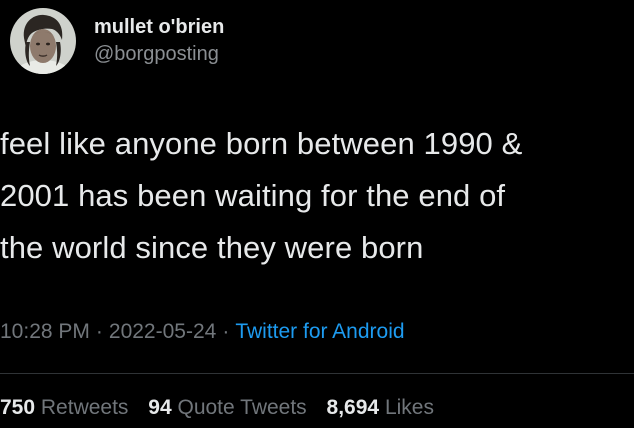 This screenshot has width=634, height=428. I want to click on likes-stat: 8,694 Likes, so click(380, 407).